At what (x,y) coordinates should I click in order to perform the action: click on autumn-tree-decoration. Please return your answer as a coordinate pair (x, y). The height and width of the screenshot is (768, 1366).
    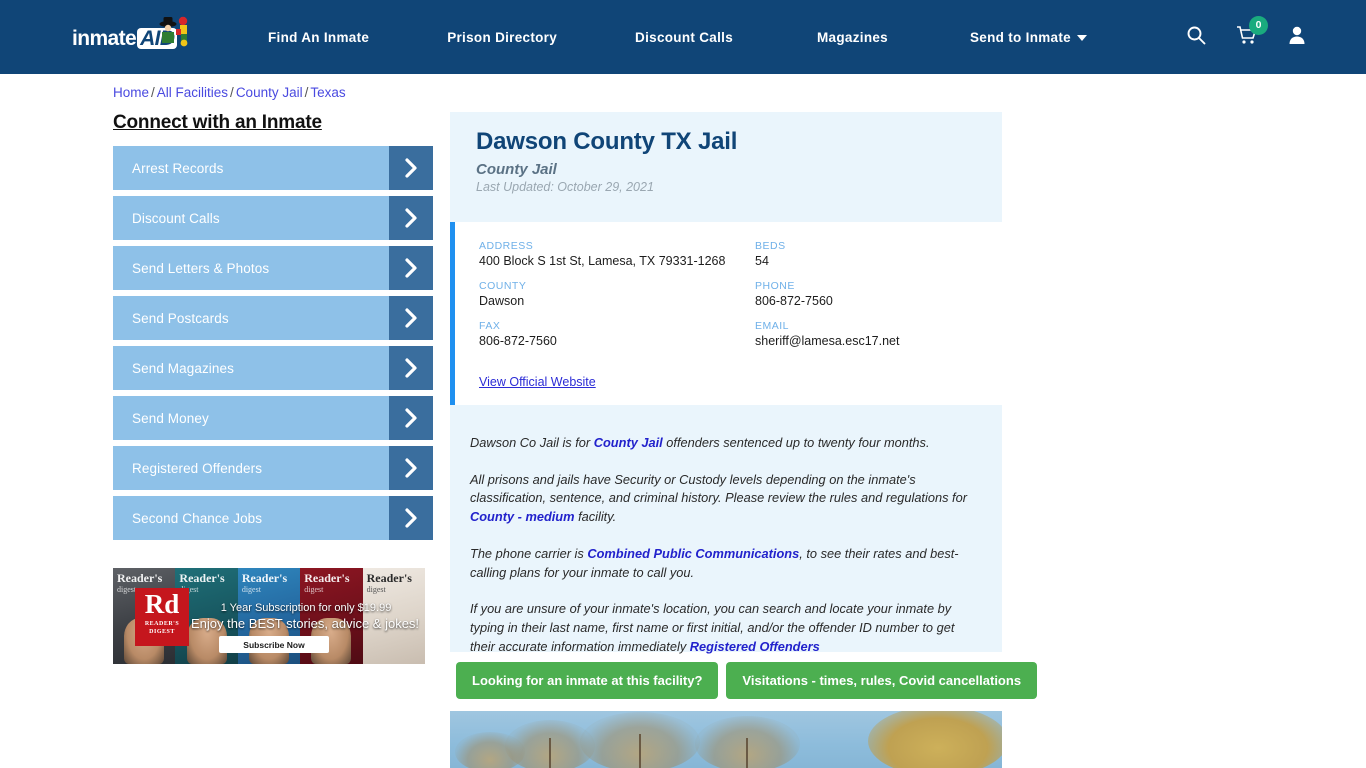
    Looking at the image, I should click on (935, 739).